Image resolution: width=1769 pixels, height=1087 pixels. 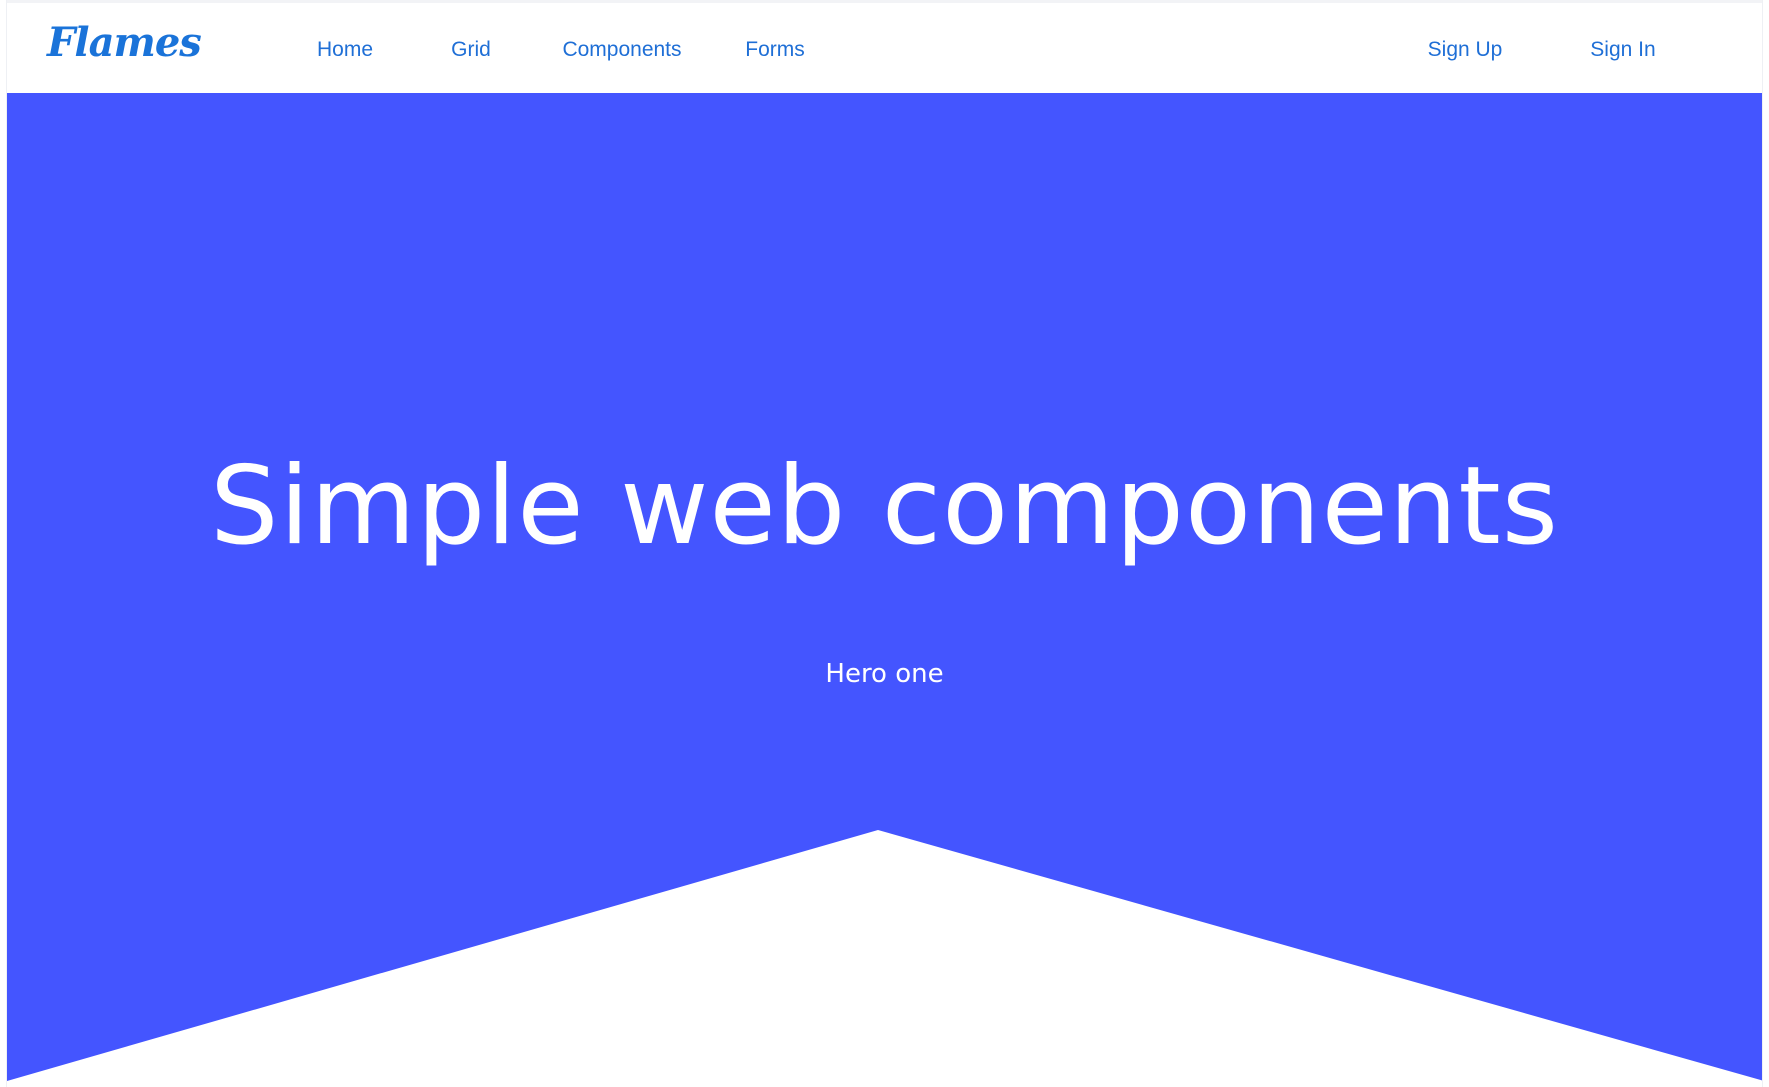 What do you see at coordinates (124, 43) in the screenshot?
I see `brand-logo: Flames` at bounding box center [124, 43].